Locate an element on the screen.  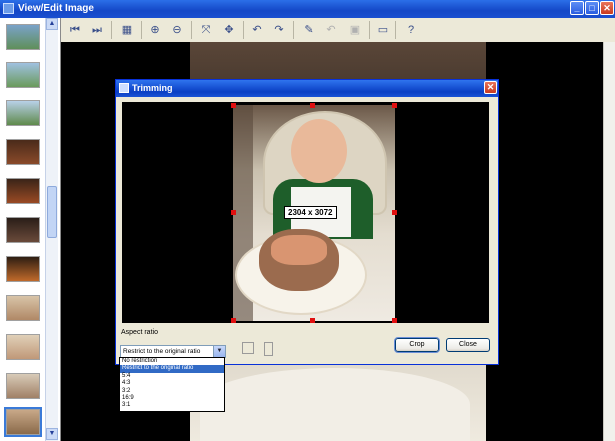
crop-handle-top-right is located at coordinates (394, 105).